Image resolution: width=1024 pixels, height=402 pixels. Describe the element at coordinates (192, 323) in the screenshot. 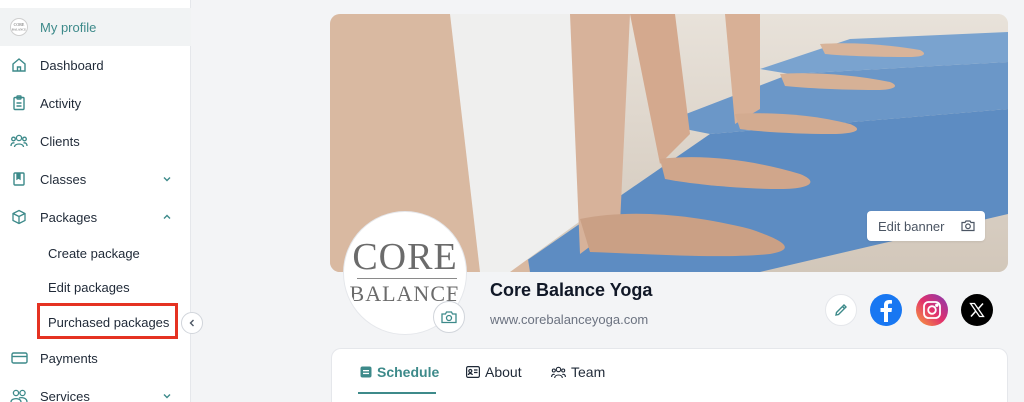

I see `collapse-sidebar-button` at that location.